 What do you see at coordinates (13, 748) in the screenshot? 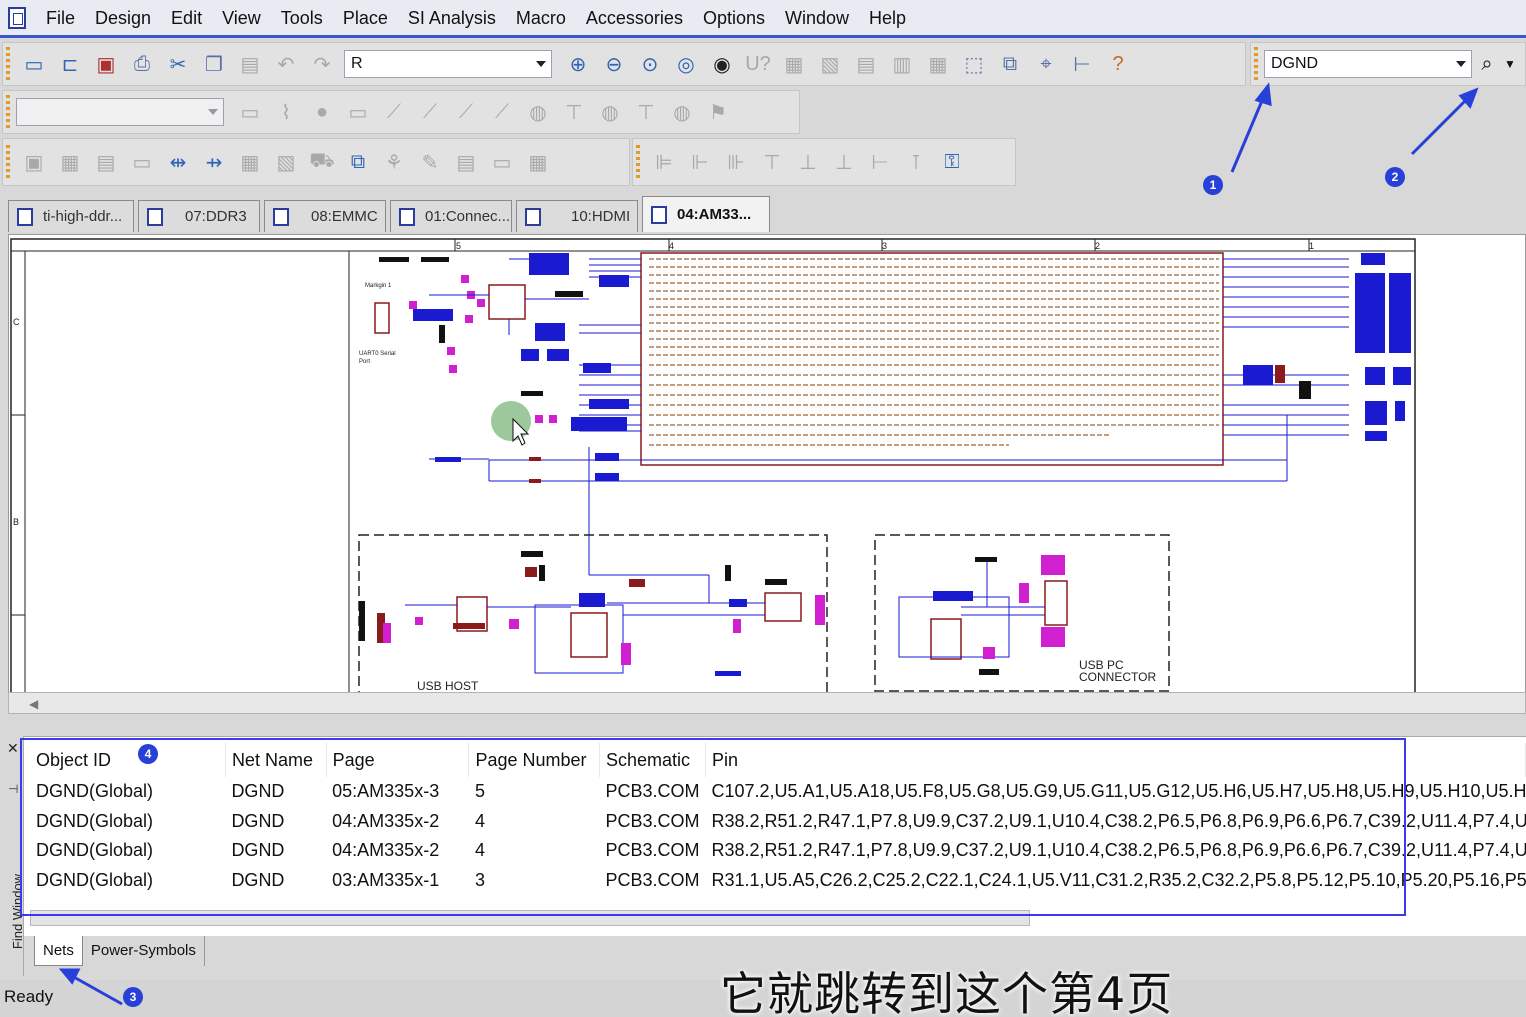
I see `close-icon: ✕` at bounding box center [13, 748].